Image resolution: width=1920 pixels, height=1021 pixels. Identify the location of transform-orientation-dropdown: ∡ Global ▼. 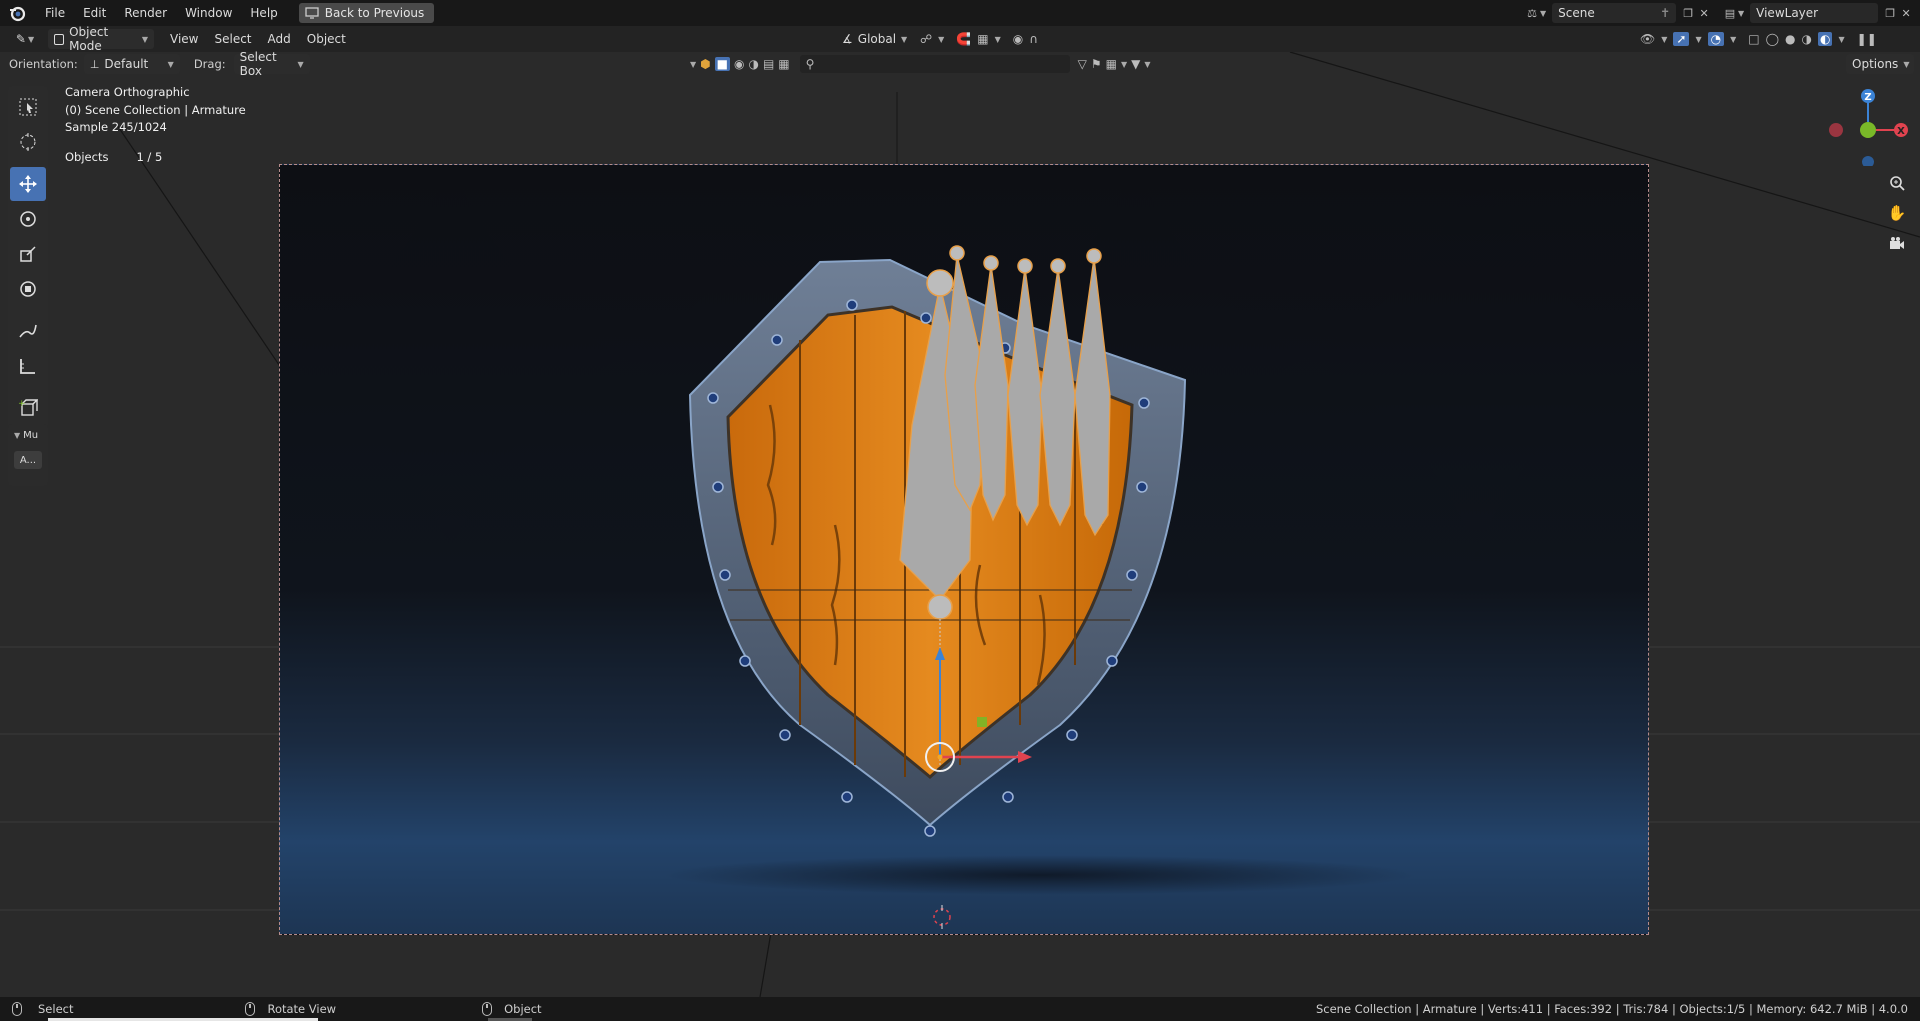
(875, 39).